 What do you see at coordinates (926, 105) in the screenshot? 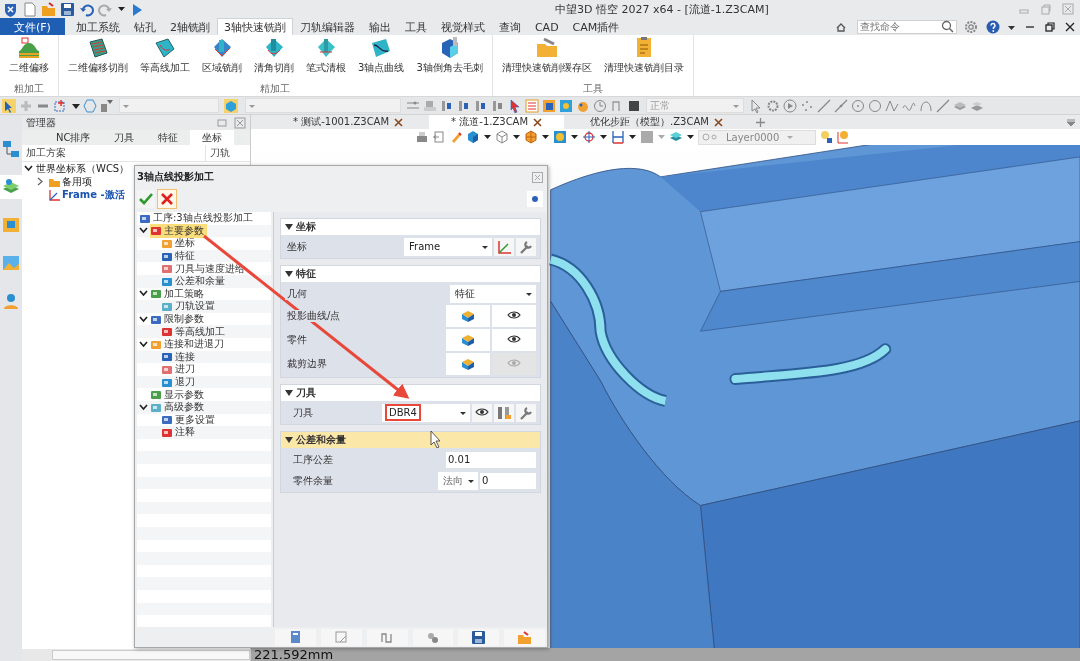
I see `arc-icon` at bounding box center [926, 105].